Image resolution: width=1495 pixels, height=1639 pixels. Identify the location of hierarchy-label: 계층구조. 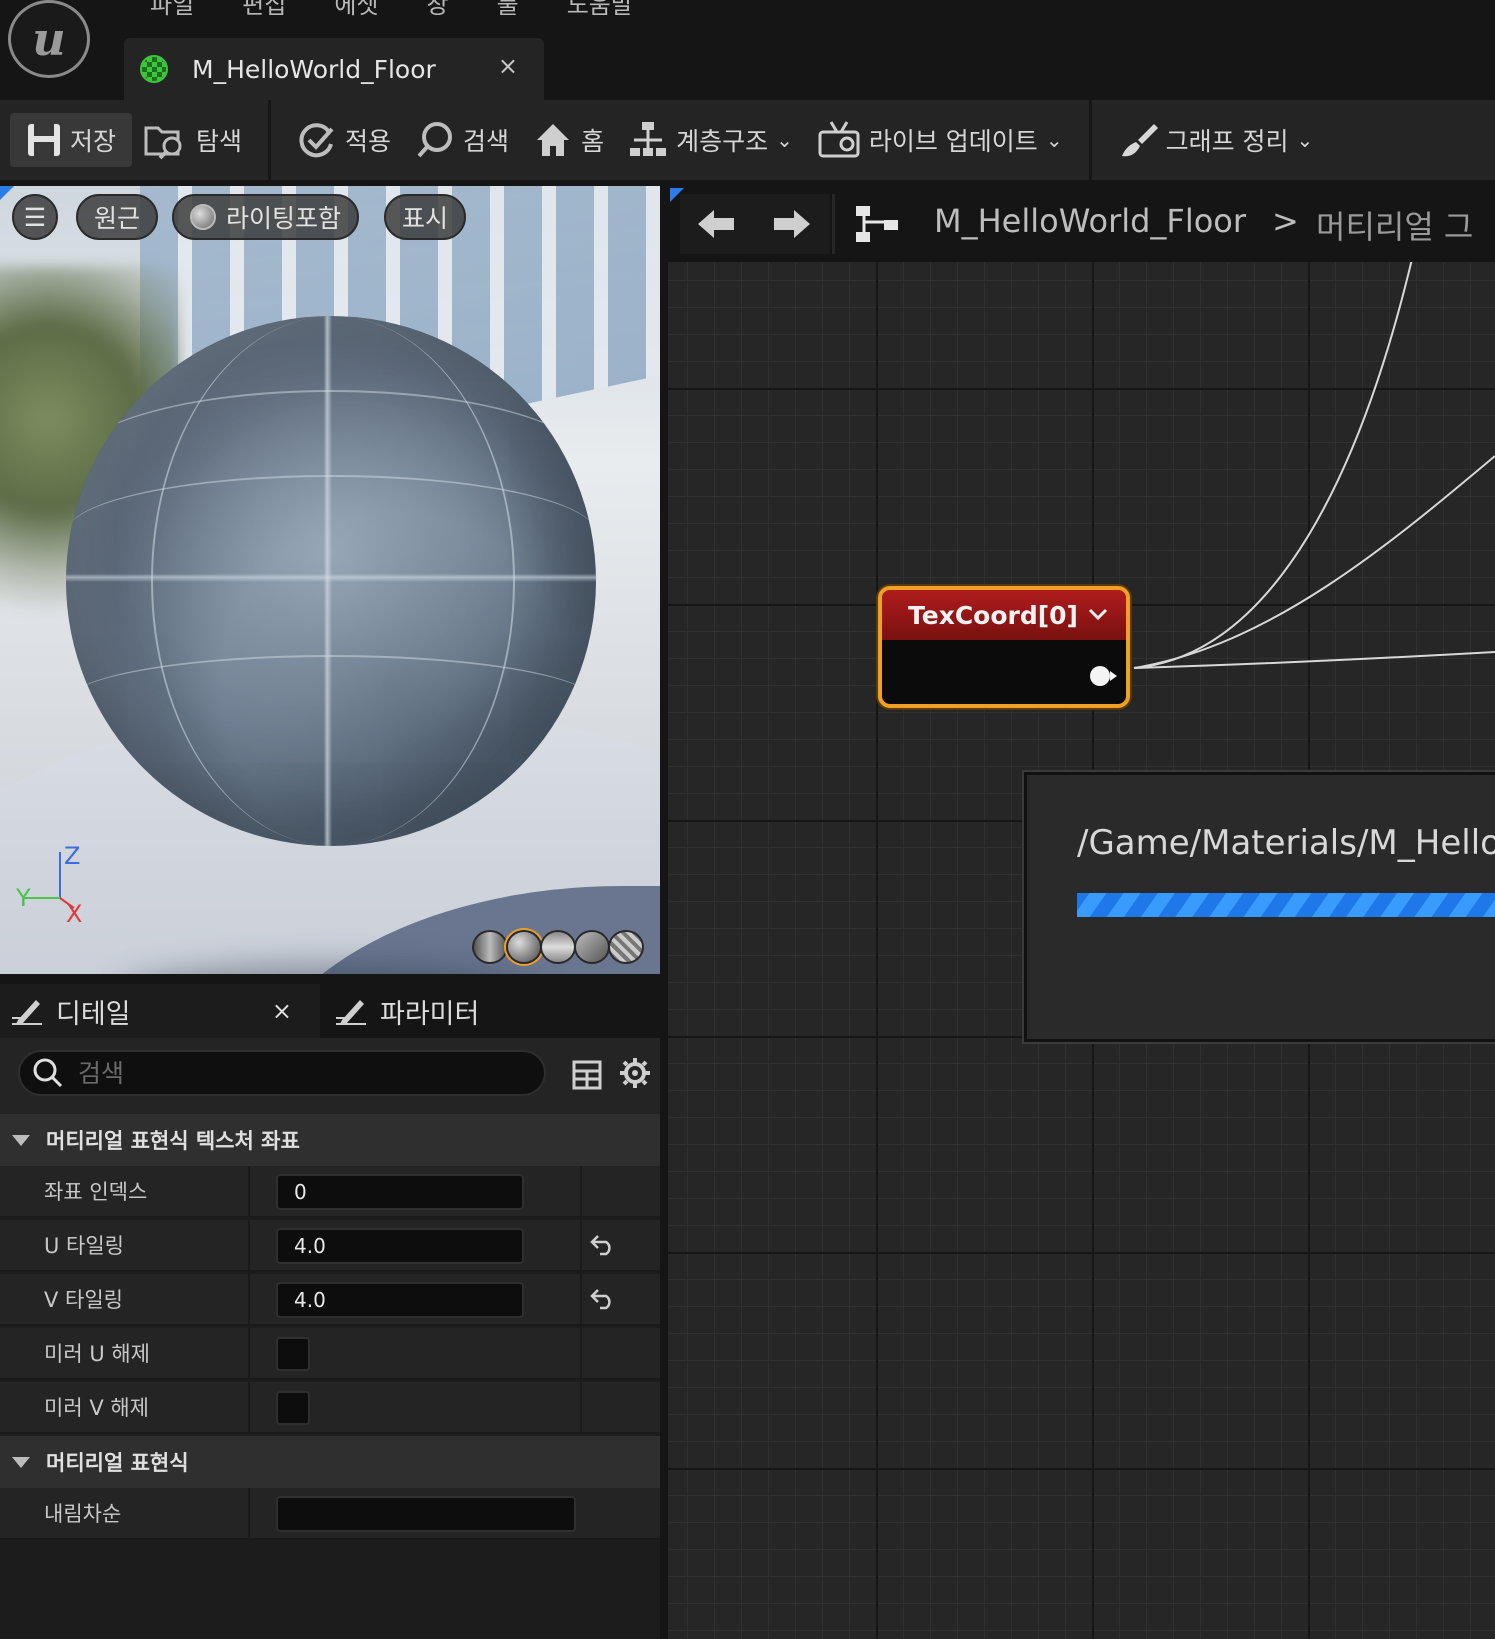
(722, 141).